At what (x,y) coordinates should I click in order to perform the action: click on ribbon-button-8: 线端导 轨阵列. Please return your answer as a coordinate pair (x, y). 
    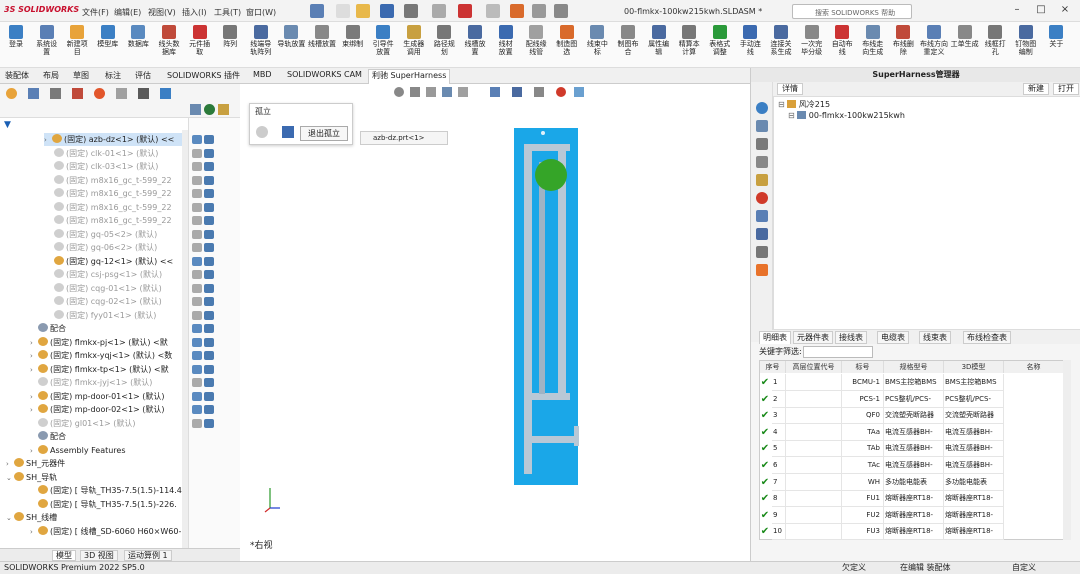
    Looking at the image, I should click on (261, 45).